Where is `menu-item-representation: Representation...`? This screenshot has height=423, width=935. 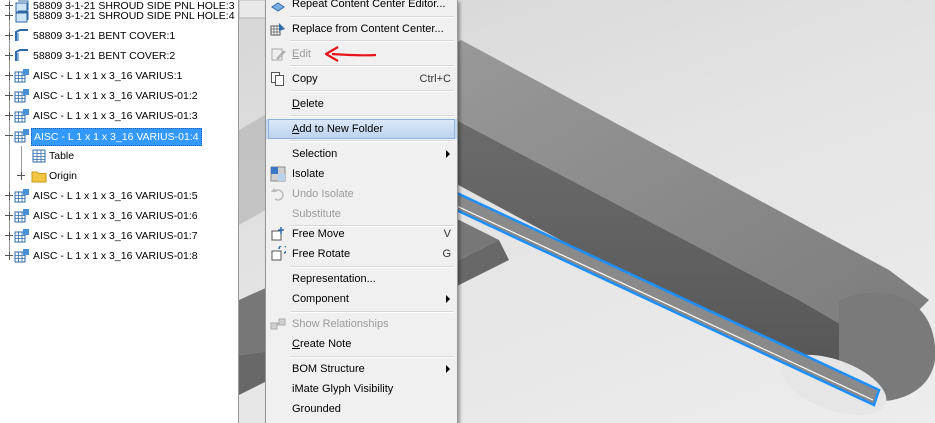 menu-item-representation: Representation... is located at coordinates (361, 279).